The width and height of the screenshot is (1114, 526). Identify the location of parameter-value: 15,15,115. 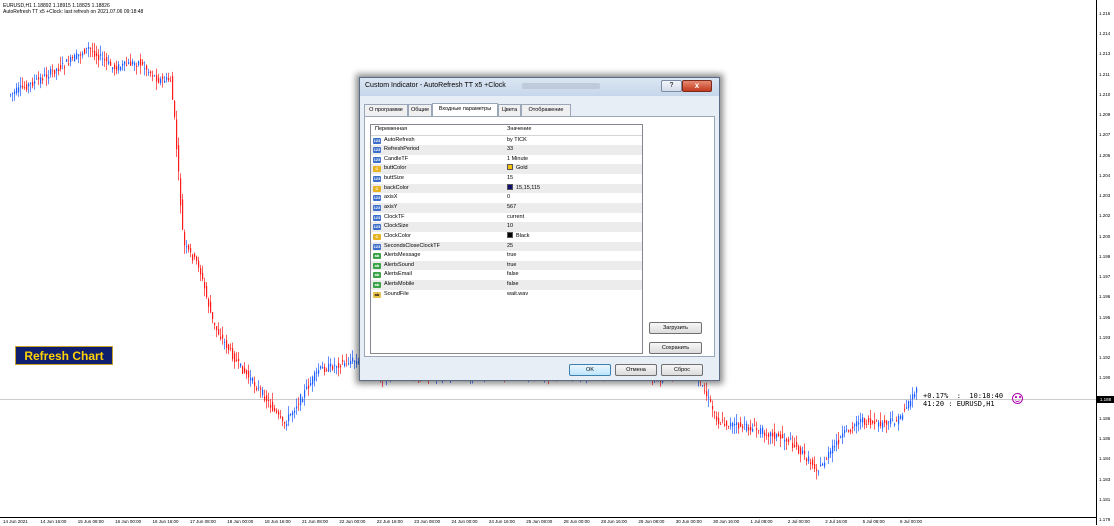
(523, 188).